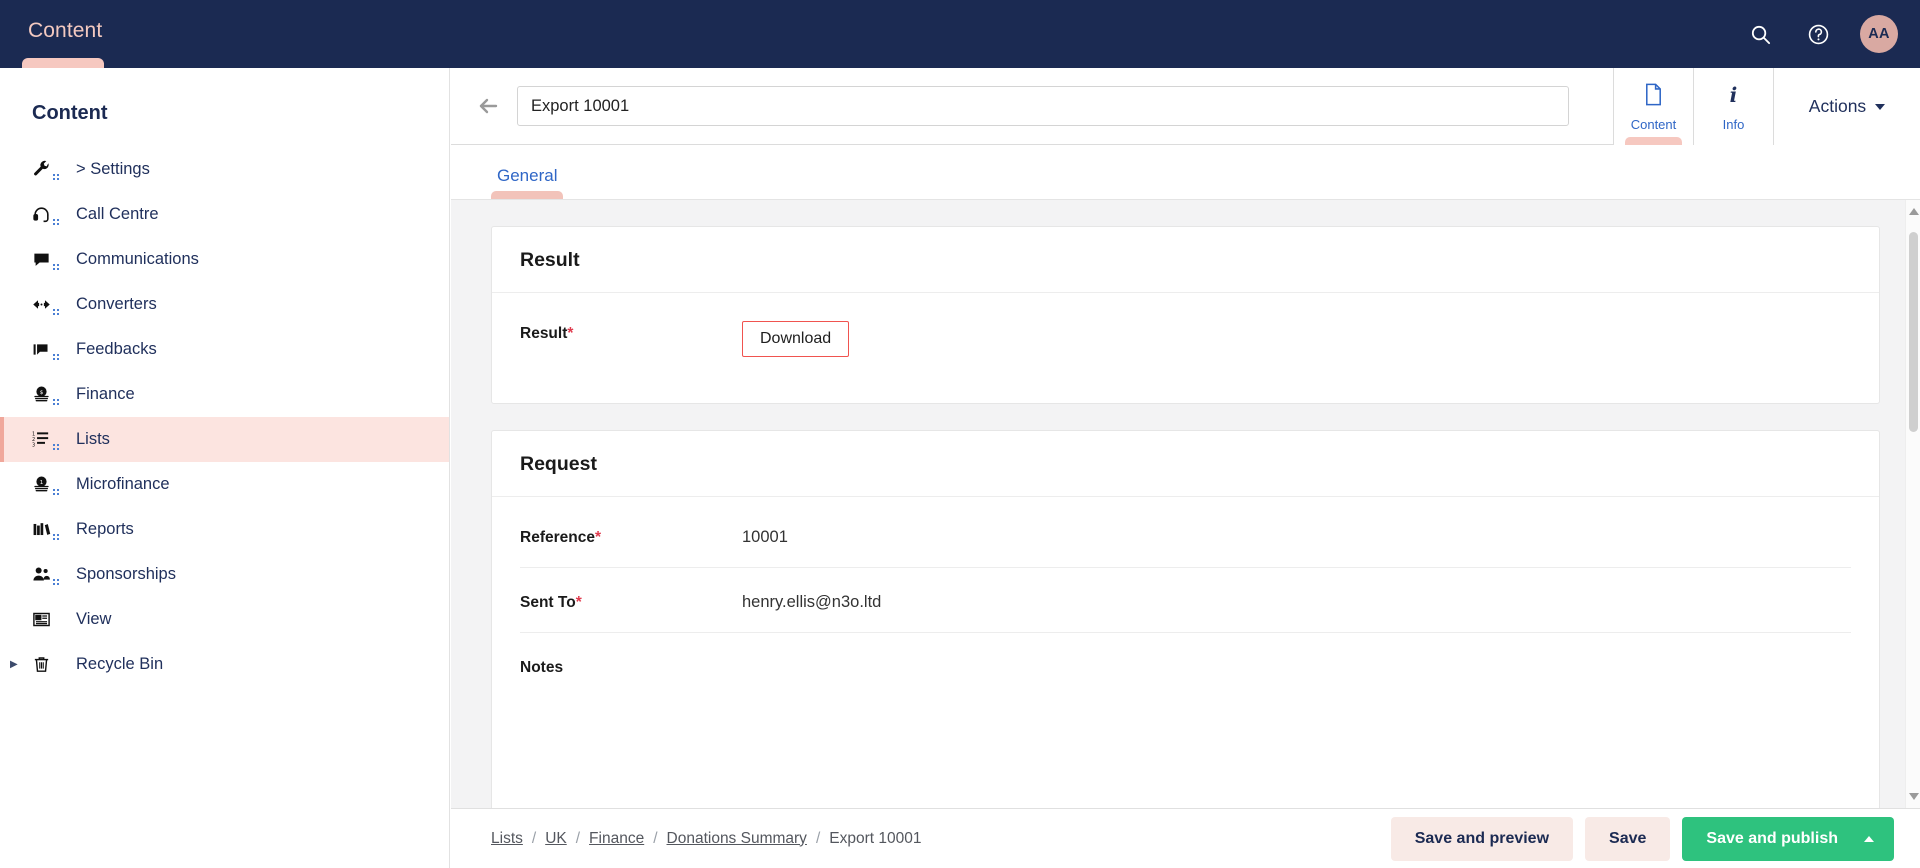 This screenshot has width=1920, height=868. I want to click on coin-one-icon: 1, so click(45, 485).